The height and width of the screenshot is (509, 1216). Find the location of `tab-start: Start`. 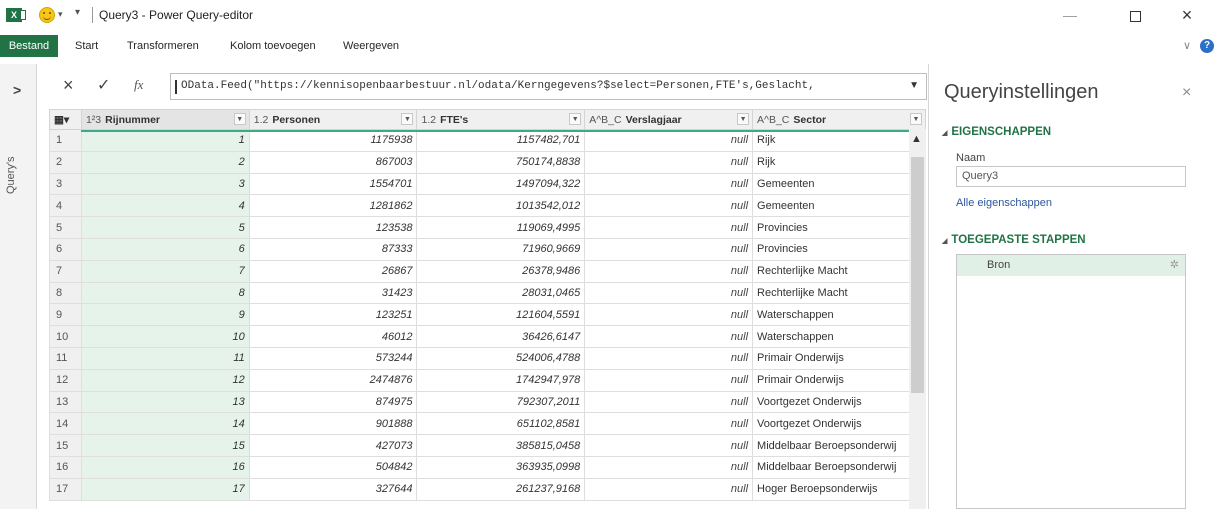

tab-start: Start is located at coordinates (86, 46).